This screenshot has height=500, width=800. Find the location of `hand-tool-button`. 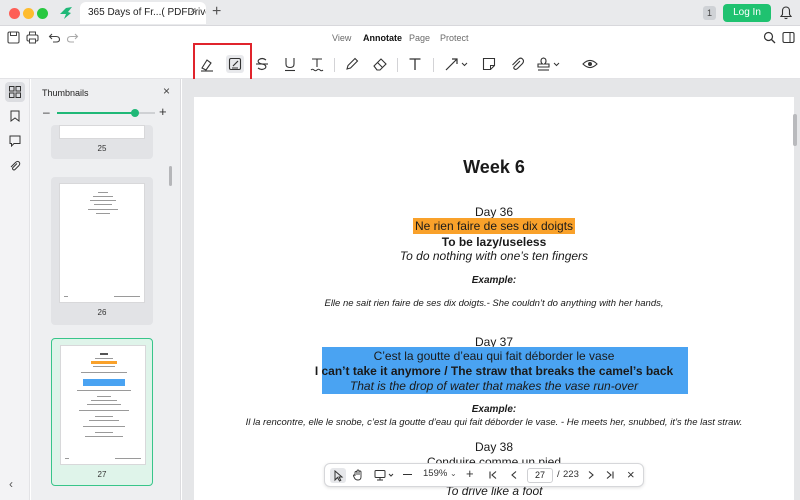

hand-tool-button is located at coordinates (358, 476).